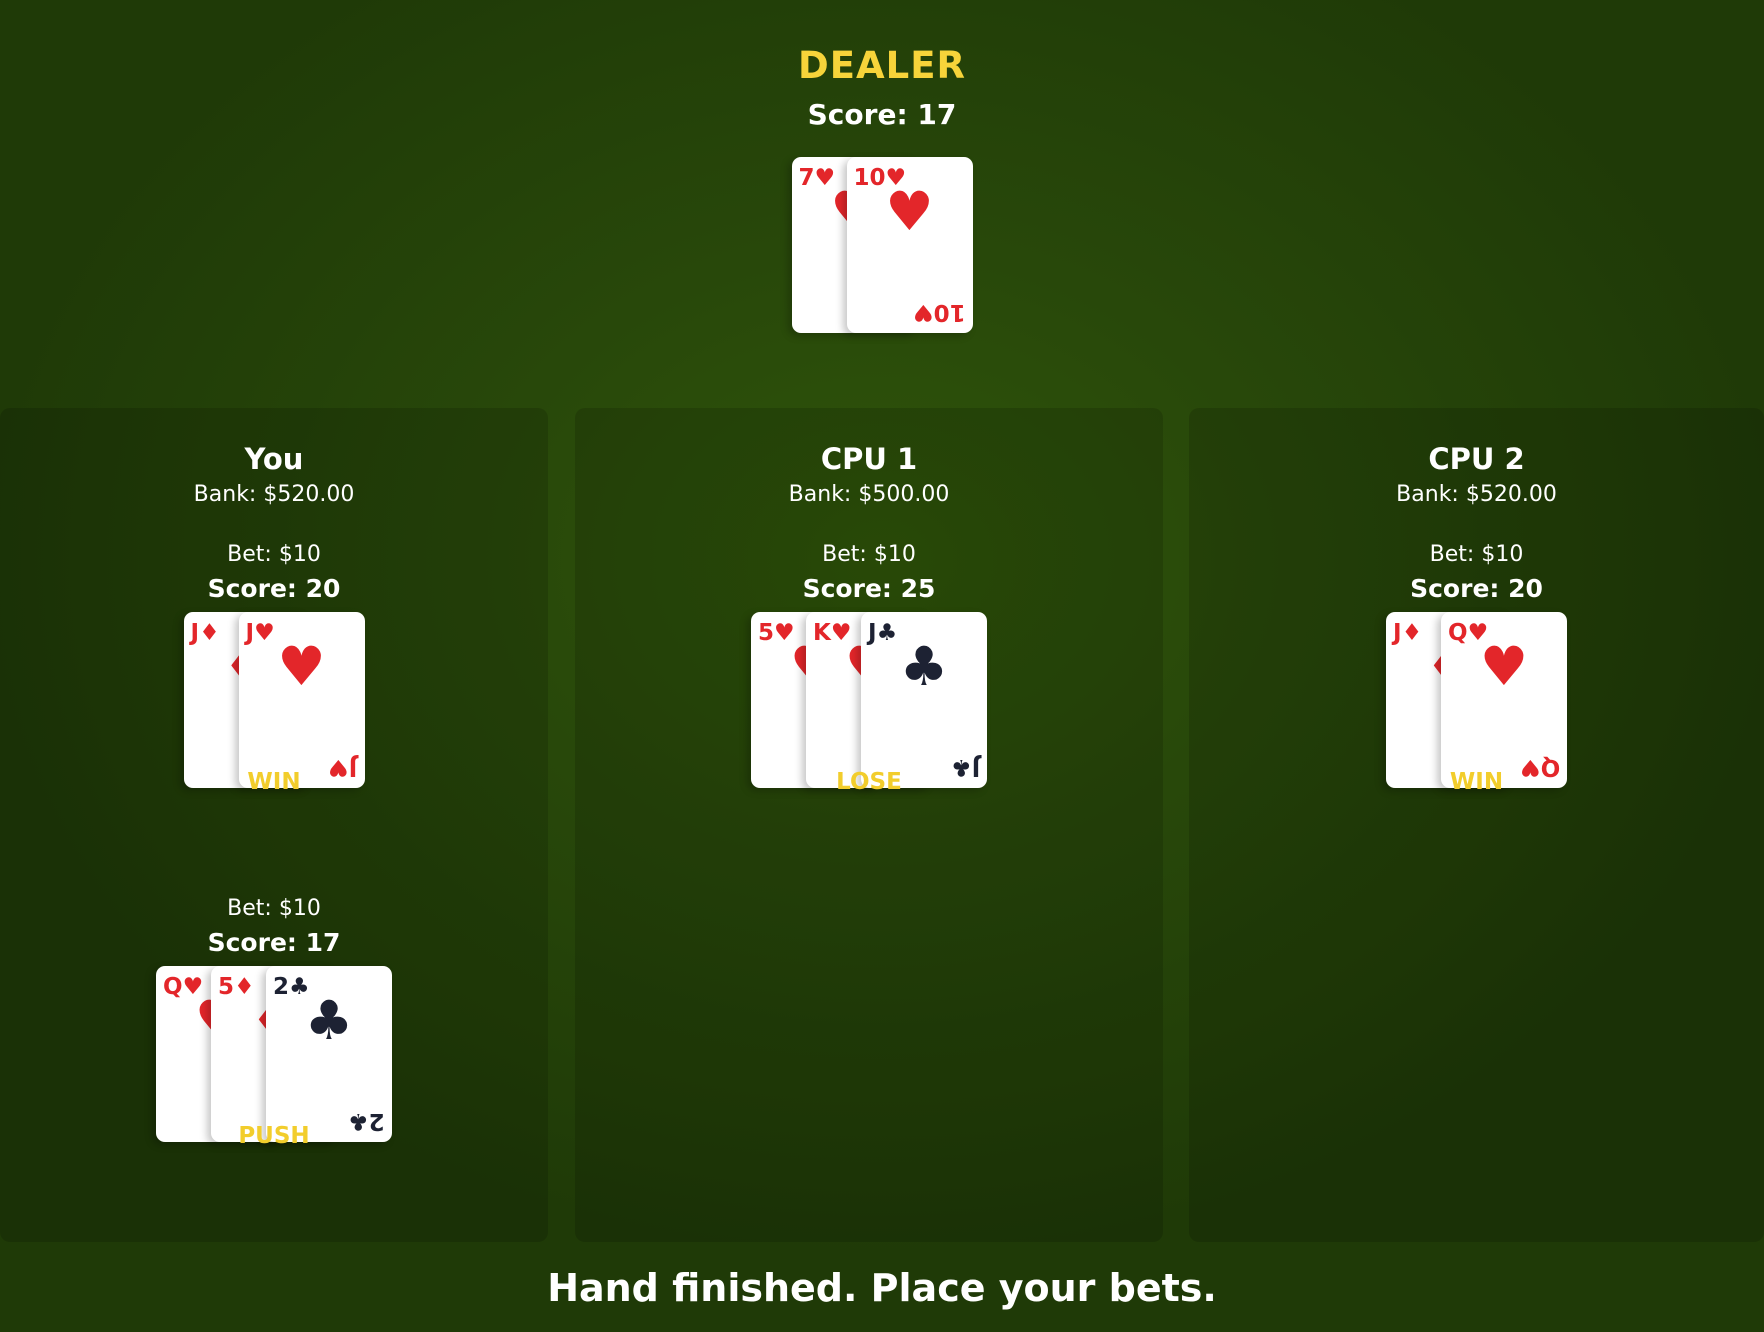  What do you see at coordinates (274, 459) in the screenshot?
I see `player-name: You` at bounding box center [274, 459].